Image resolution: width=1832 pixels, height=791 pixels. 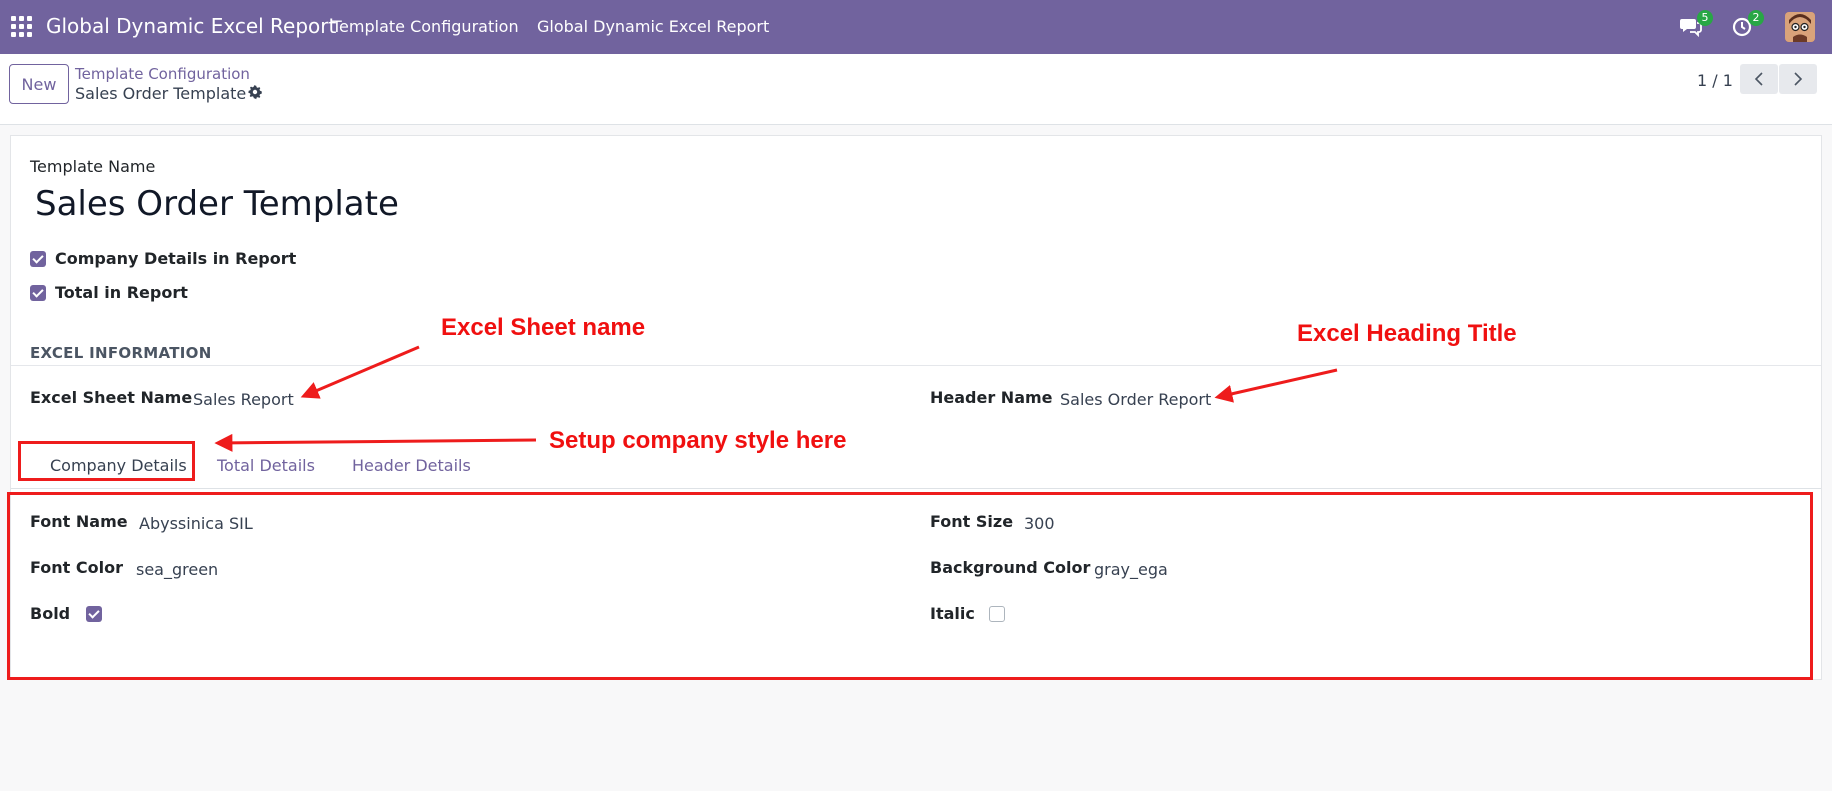 I want to click on pager-previous-button, so click(x=1759, y=79).